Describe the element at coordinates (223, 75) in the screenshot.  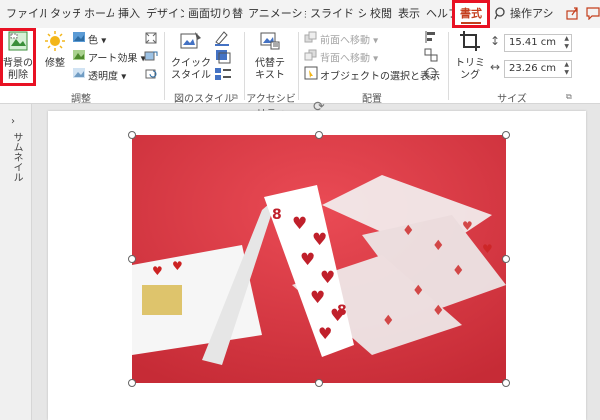
I see `picture-layout-icon` at that location.